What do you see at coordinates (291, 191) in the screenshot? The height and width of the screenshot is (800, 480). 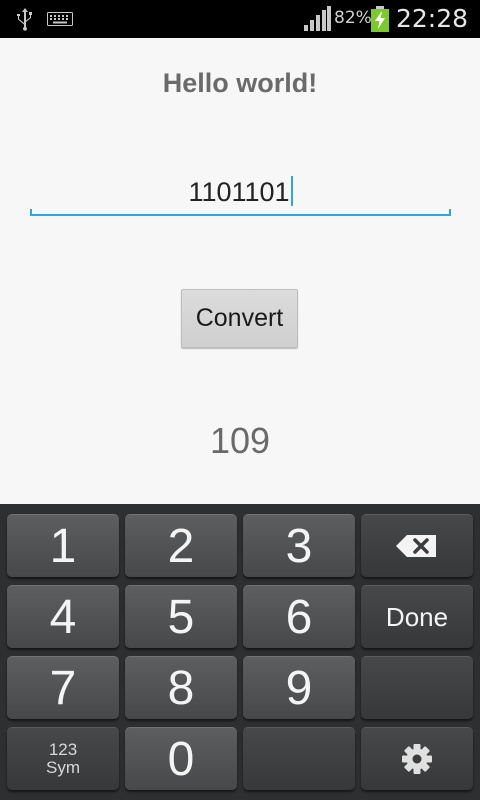 I see `text-cursor` at bounding box center [291, 191].